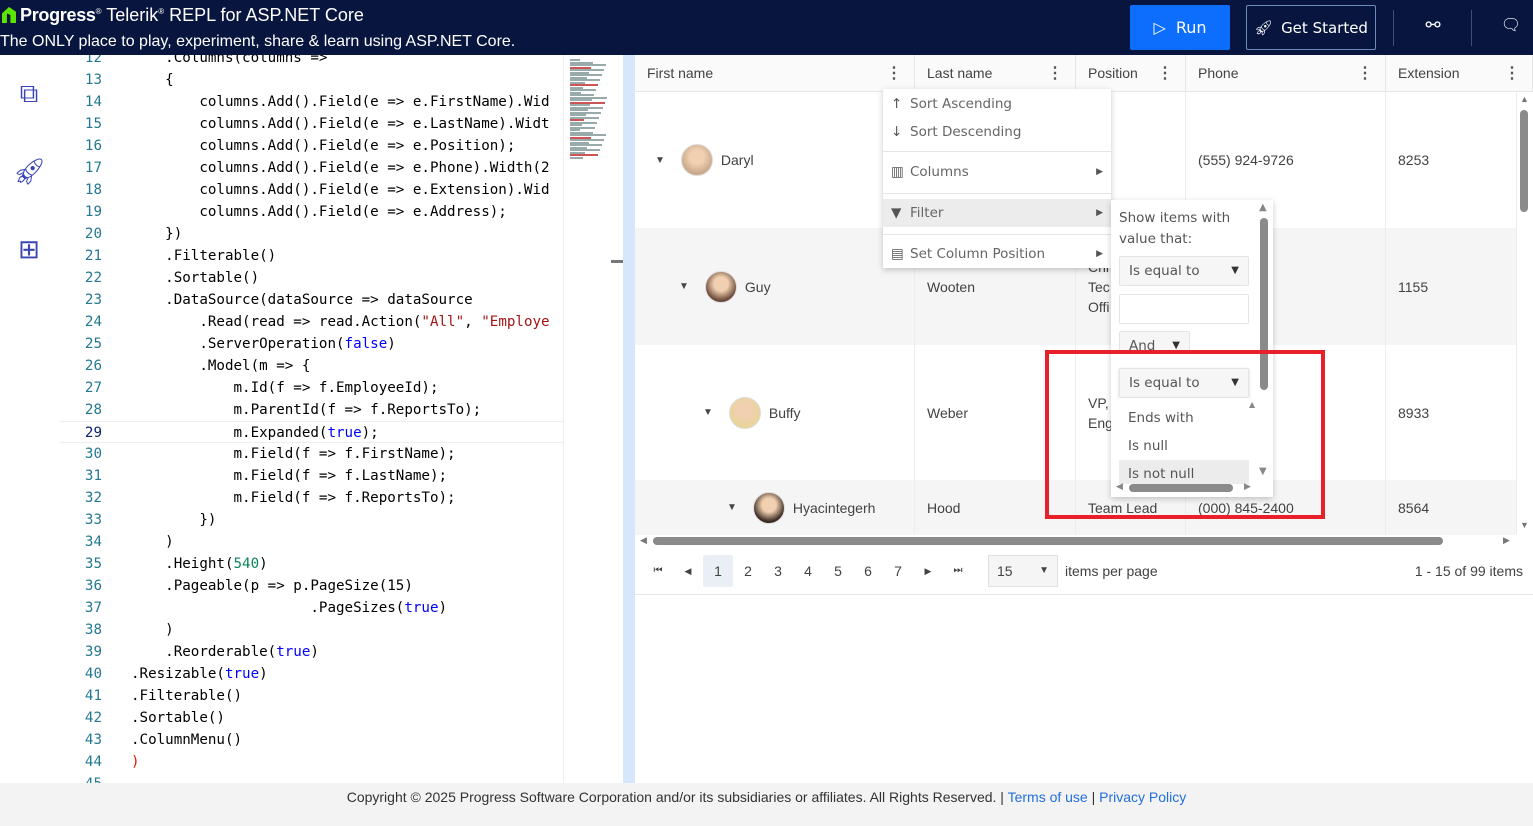  I want to click on column-header-phone: Phone ⋮, so click(1286, 73).